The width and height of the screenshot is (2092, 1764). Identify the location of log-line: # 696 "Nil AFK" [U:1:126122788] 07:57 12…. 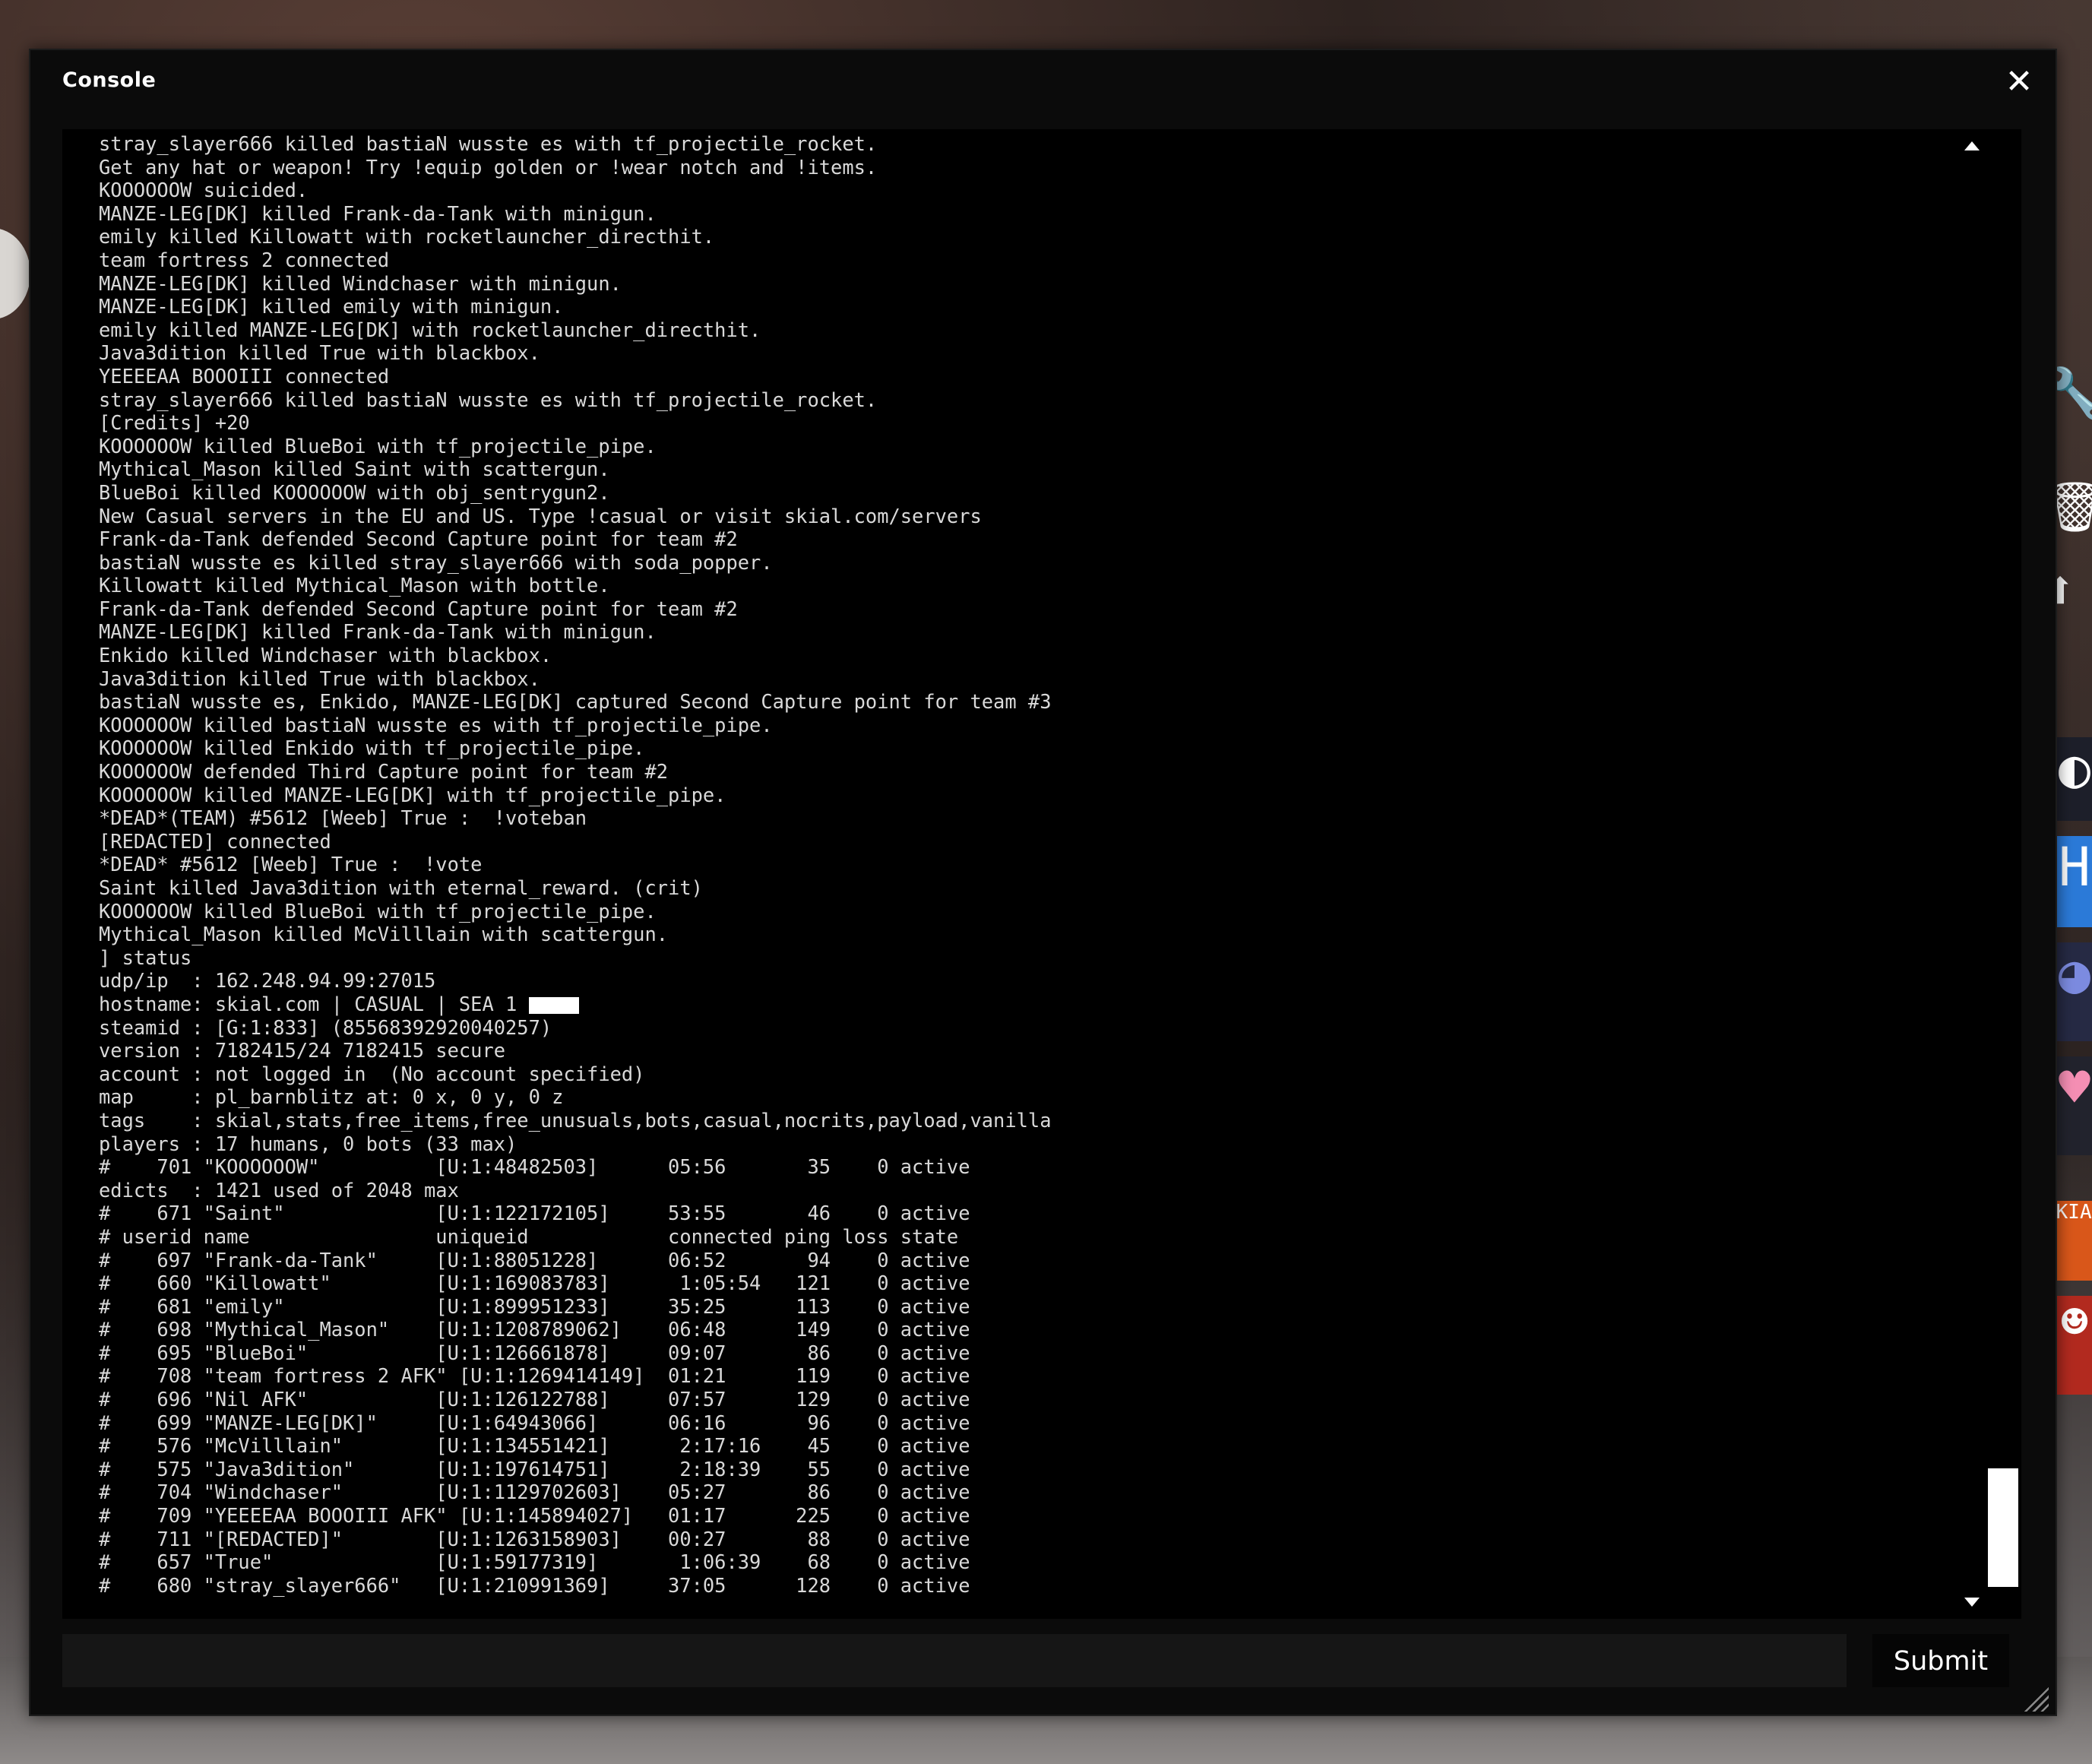
(534, 1399).